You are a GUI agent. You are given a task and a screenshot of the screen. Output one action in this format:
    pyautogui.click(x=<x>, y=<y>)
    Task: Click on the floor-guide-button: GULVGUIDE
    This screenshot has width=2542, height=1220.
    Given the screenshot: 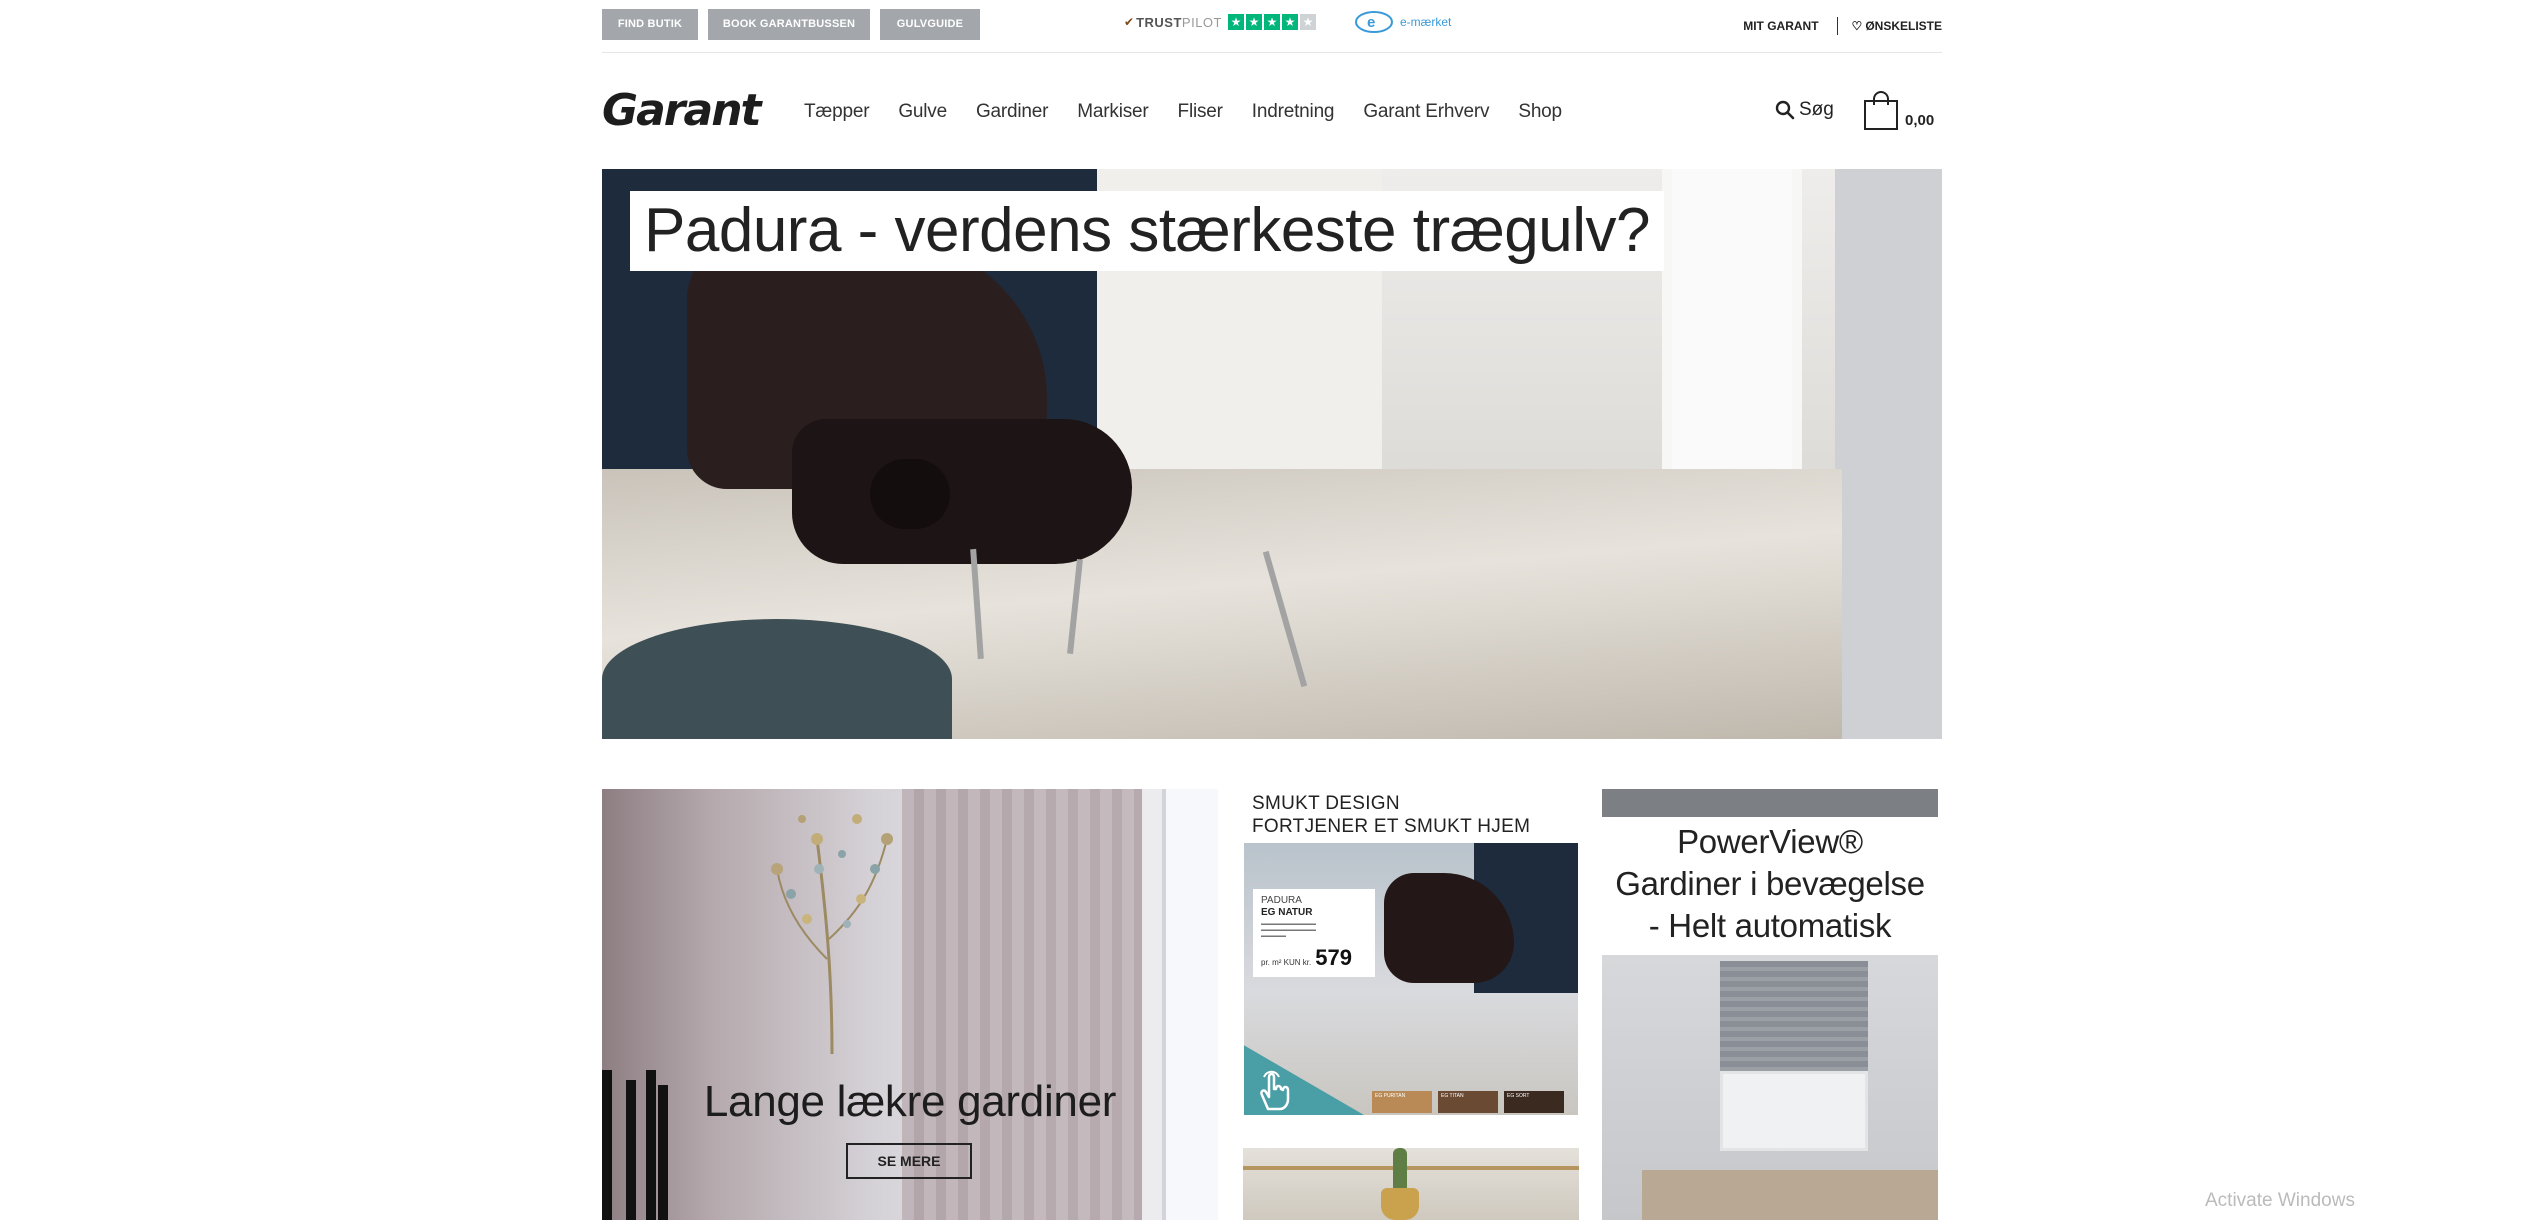 What is the action you would take?
    pyautogui.click(x=930, y=24)
    